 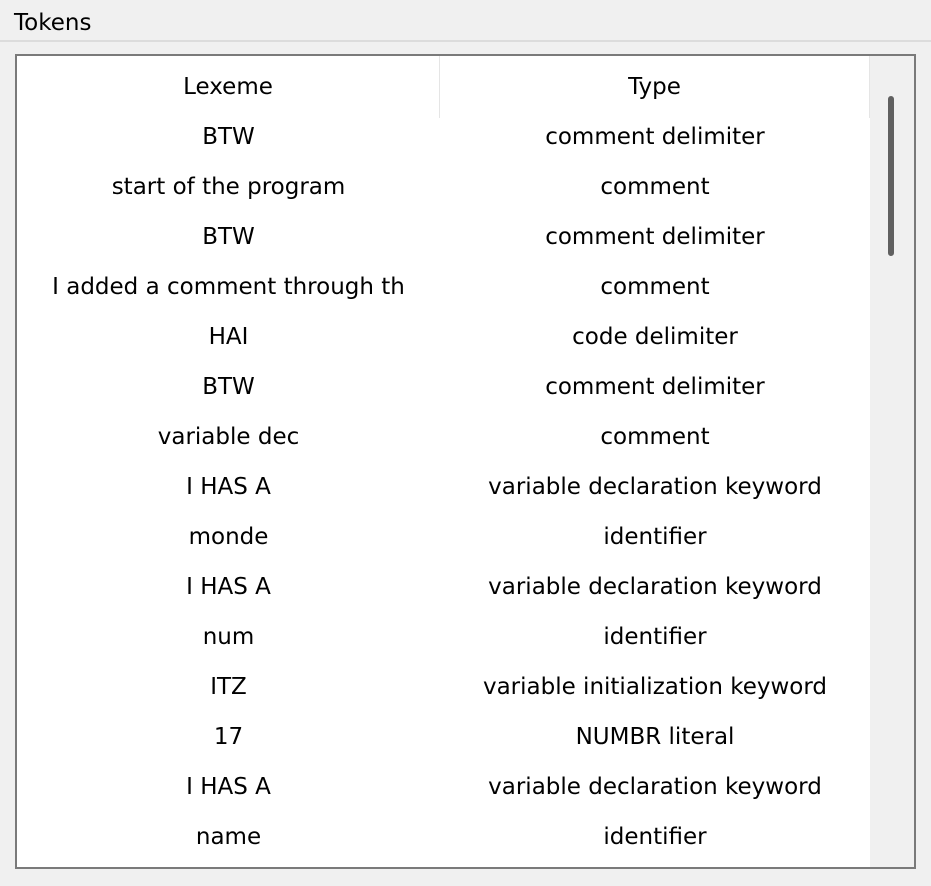 I want to click on lexeme-cell: name, so click(x=228, y=837).